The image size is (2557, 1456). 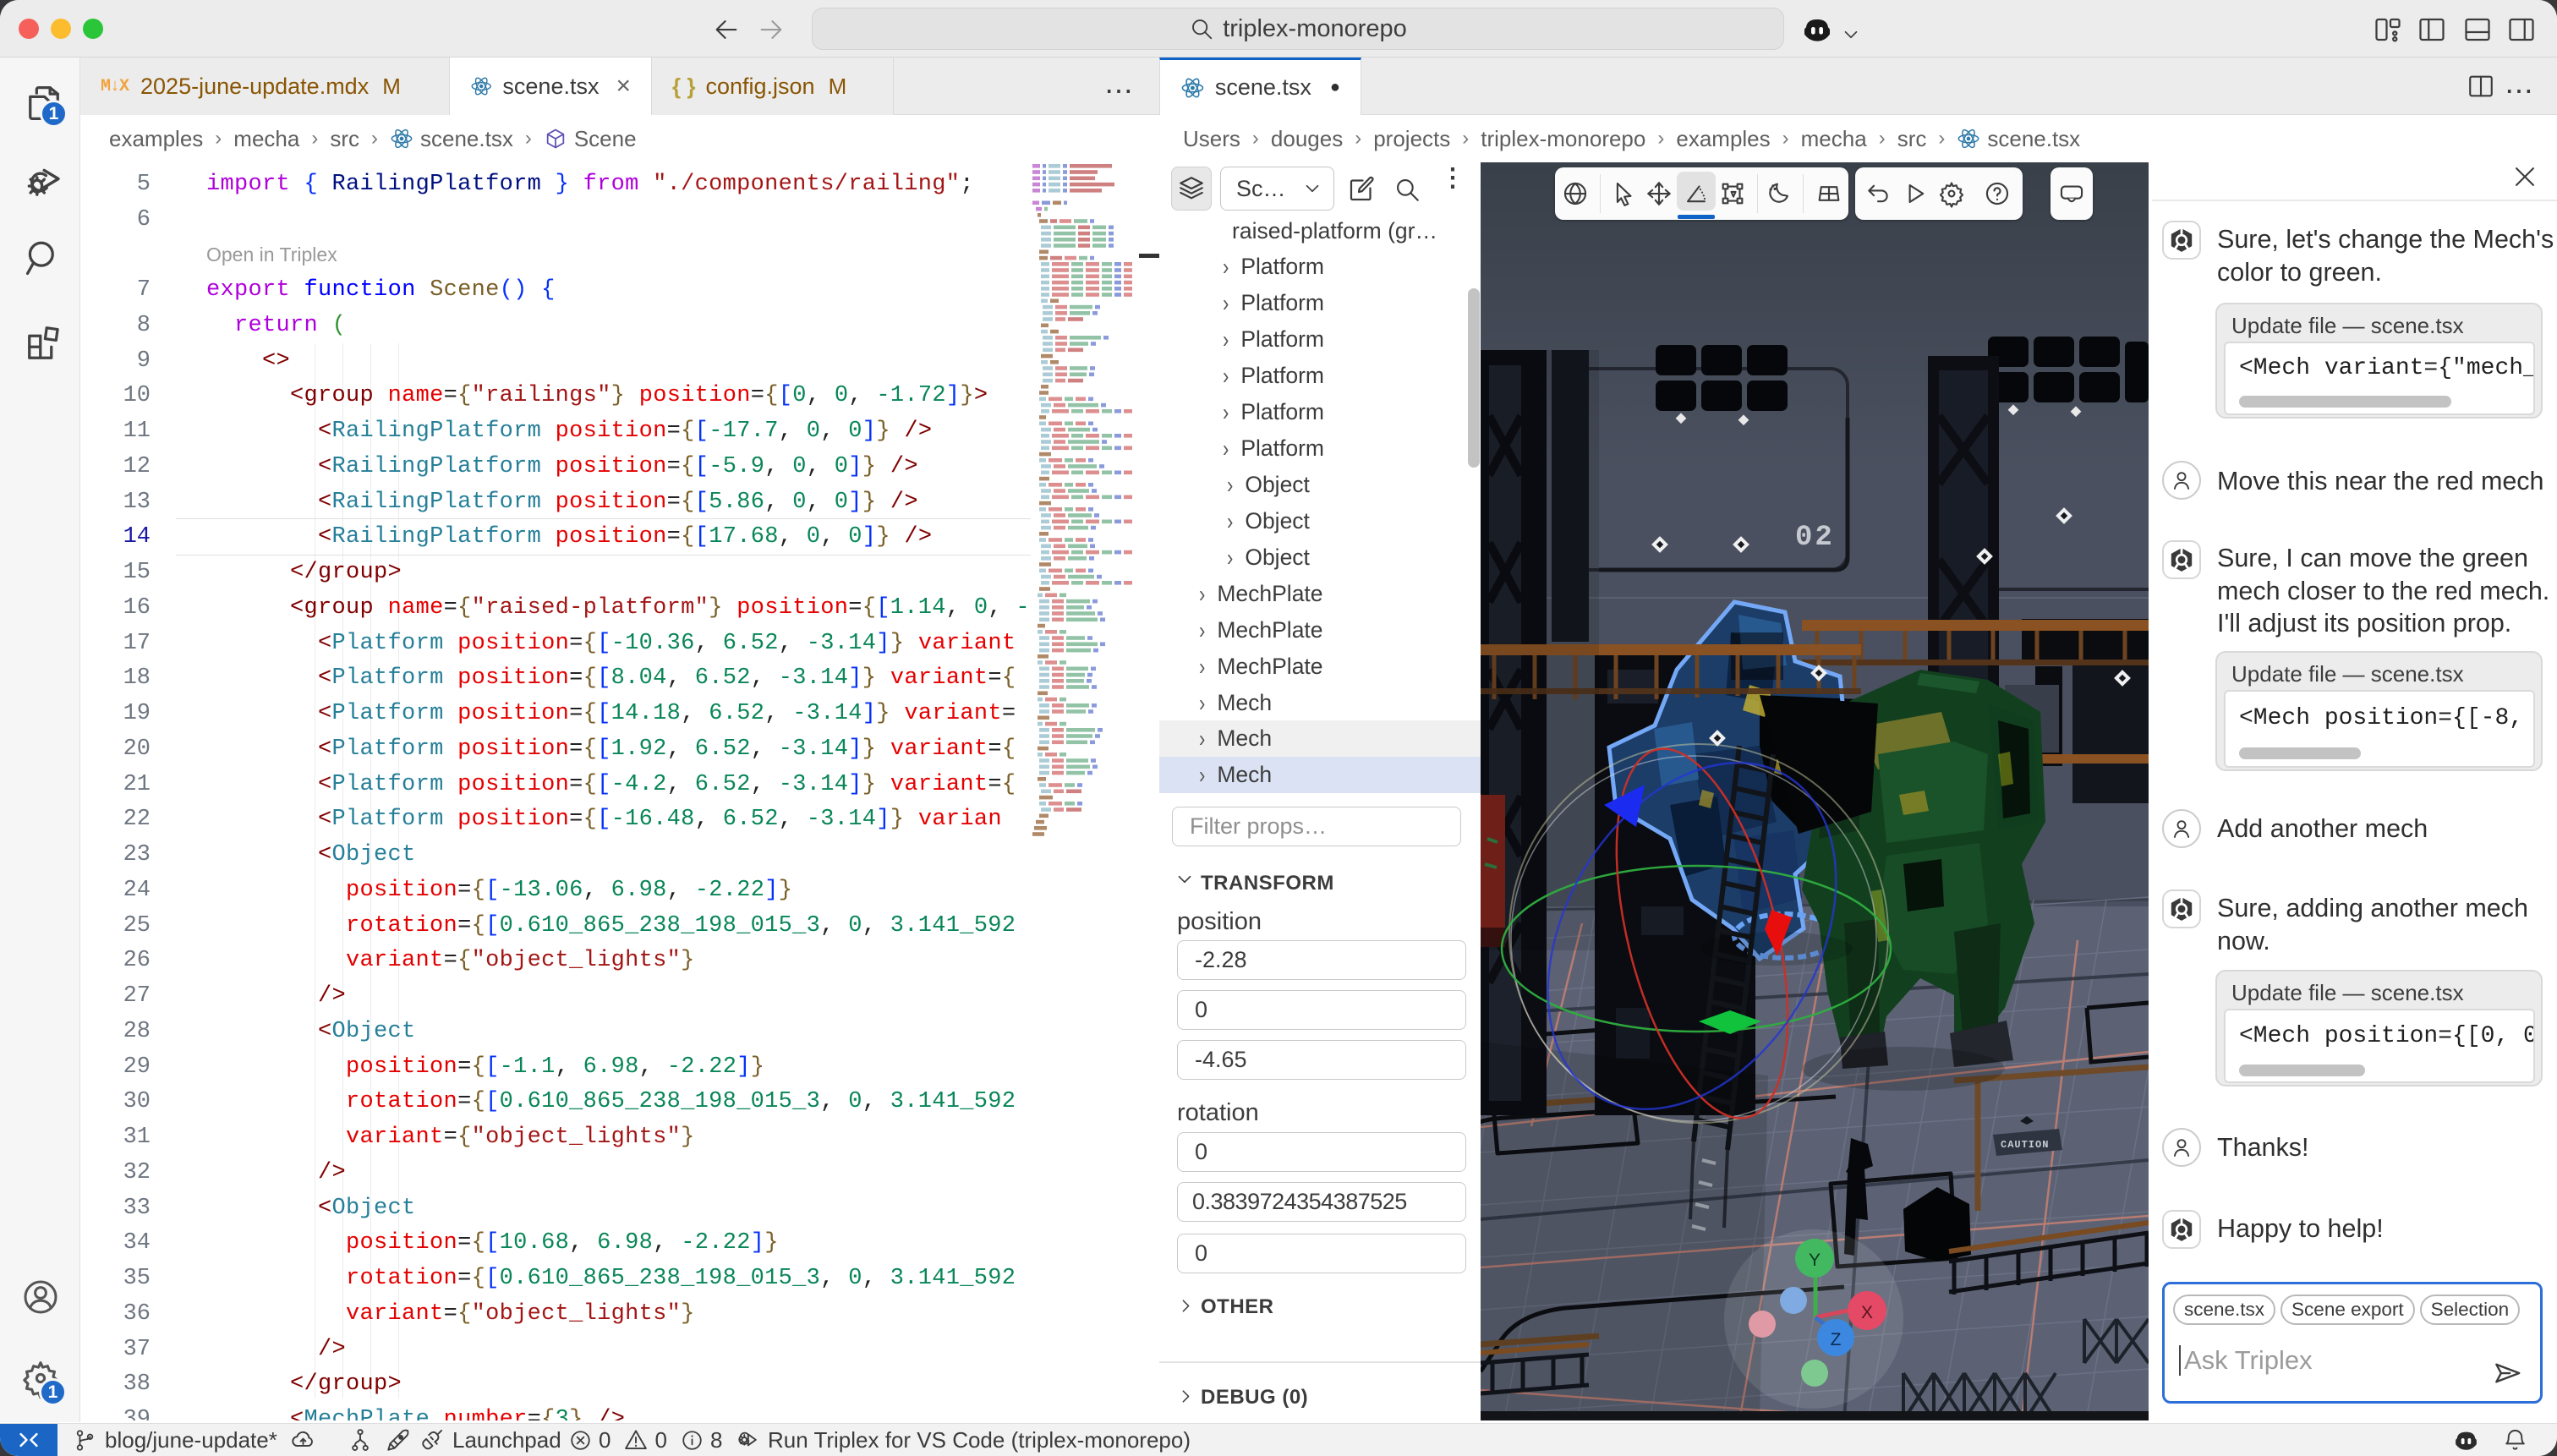 I want to click on svg-text: Y, so click(x=1815, y=1260).